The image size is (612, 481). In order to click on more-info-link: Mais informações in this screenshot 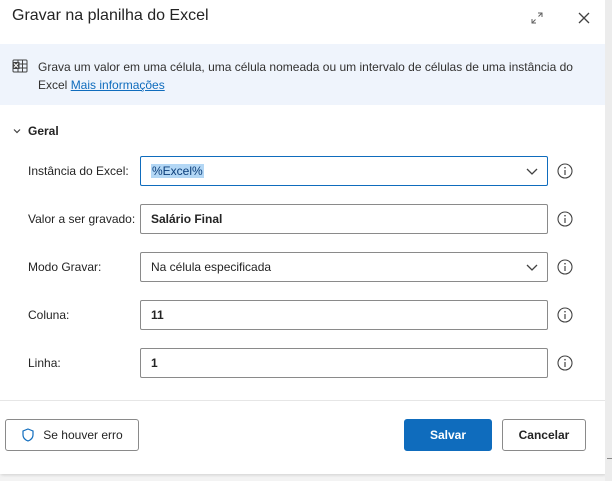, I will do `click(118, 85)`.